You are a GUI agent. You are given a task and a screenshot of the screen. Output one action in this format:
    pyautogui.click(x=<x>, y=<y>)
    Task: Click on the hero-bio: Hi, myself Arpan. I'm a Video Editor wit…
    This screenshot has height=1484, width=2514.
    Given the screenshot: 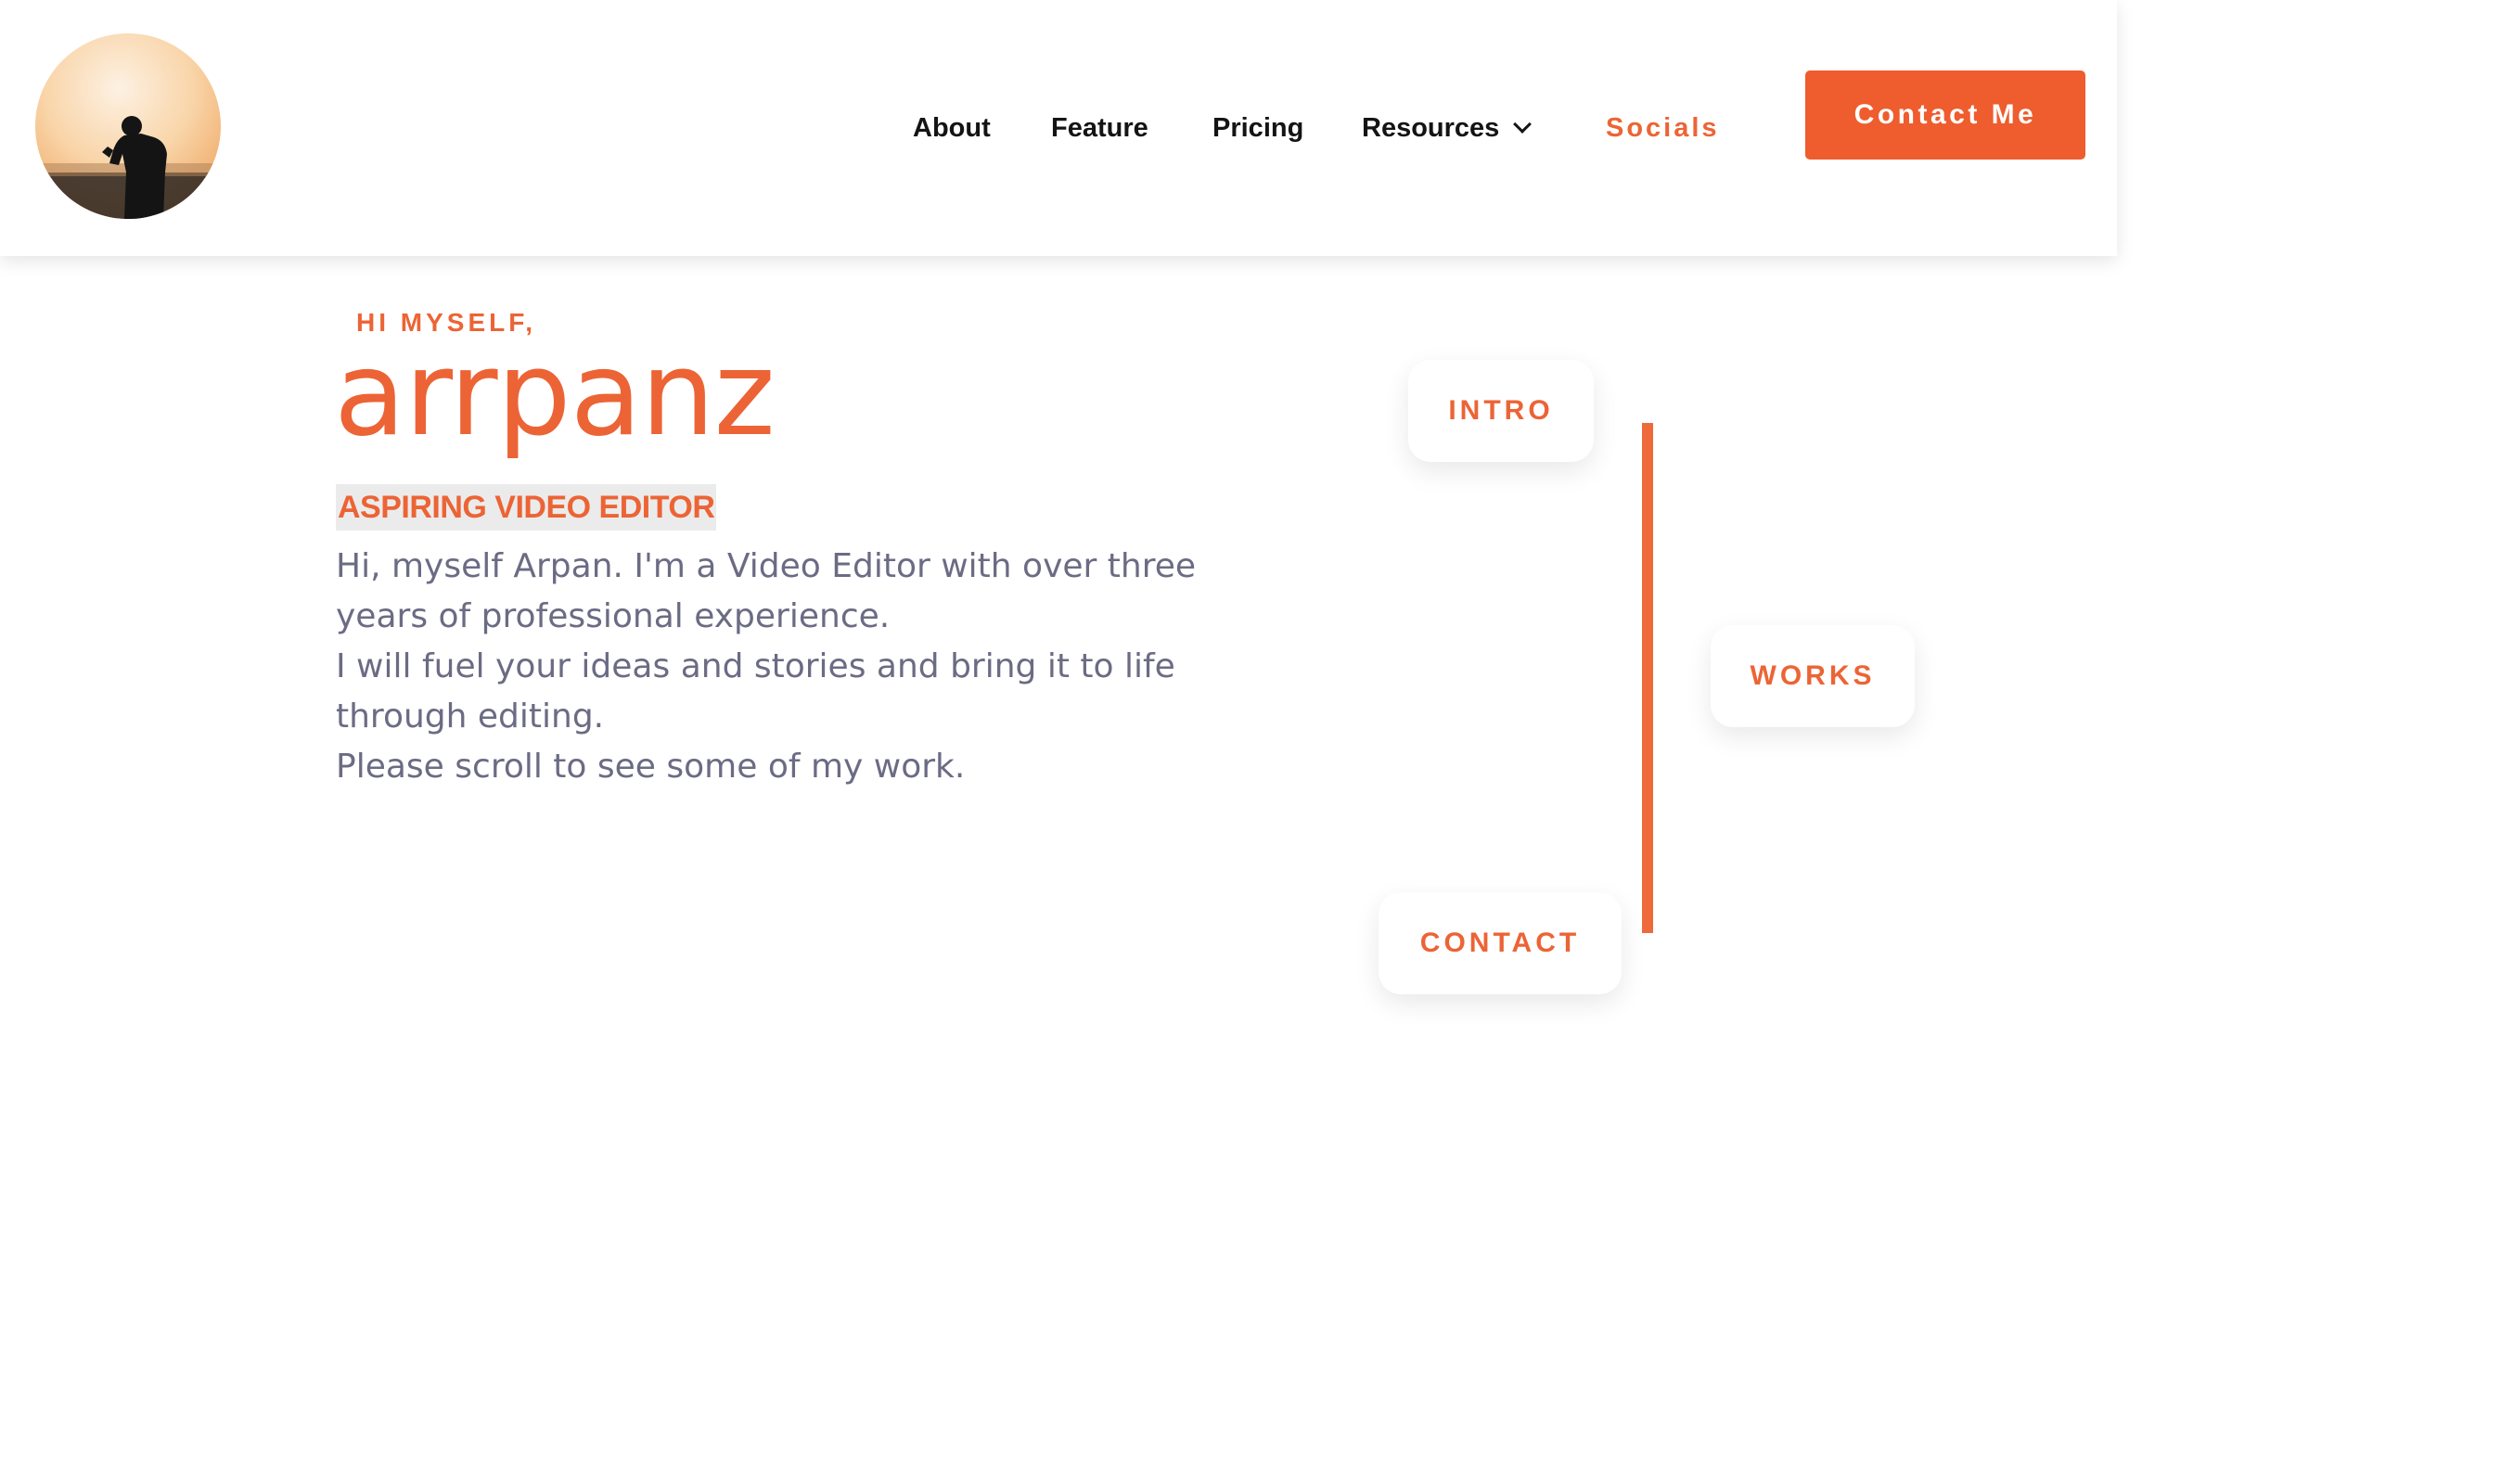 What is the action you would take?
    pyautogui.click(x=791, y=667)
    